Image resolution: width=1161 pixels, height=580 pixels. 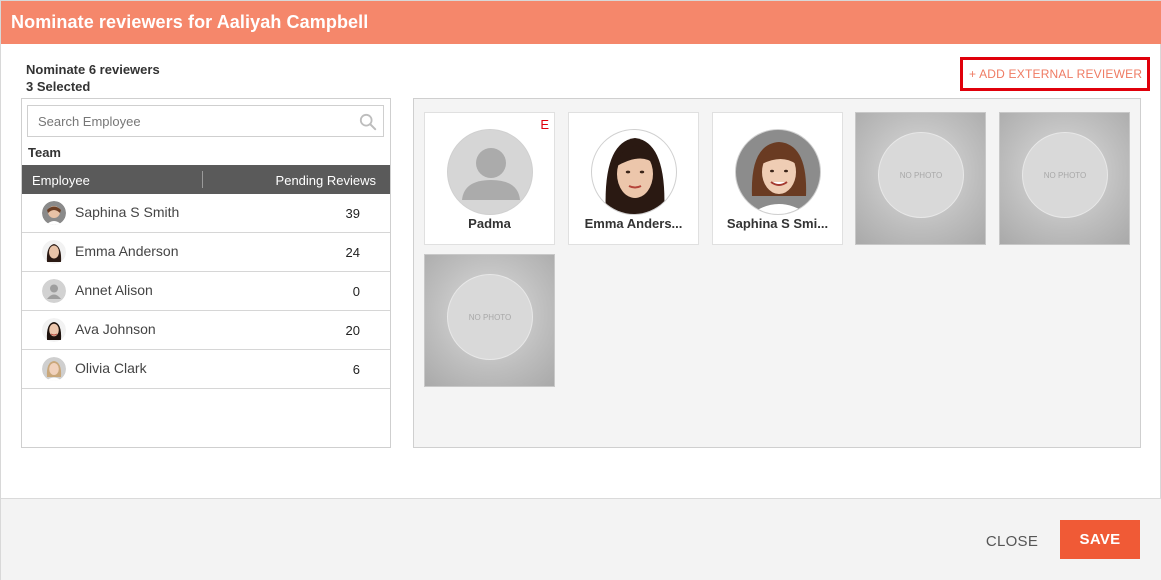 What do you see at coordinates (581, 539) in the screenshot?
I see `dialog-footer: CLOSE SAVE` at bounding box center [581, 539].